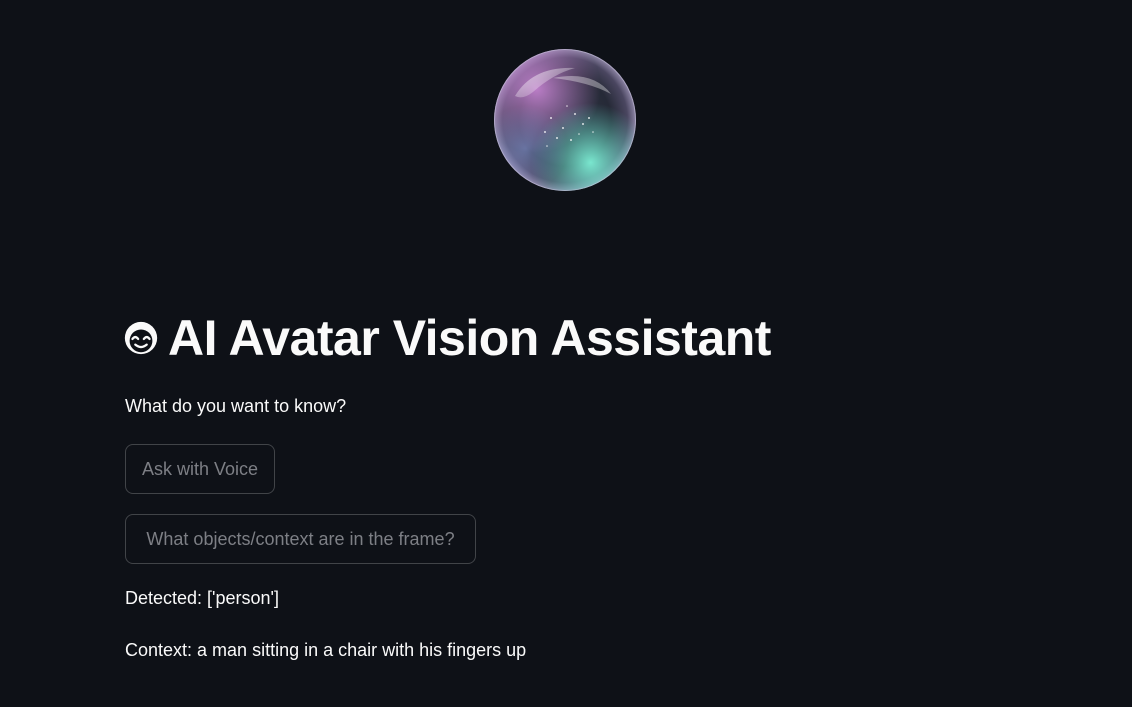 The height and width of the screenshot is (707, 1132). Describe the element at coordinates (141, 338) in the screenshot. I see `smiling-face-icon` at that location.